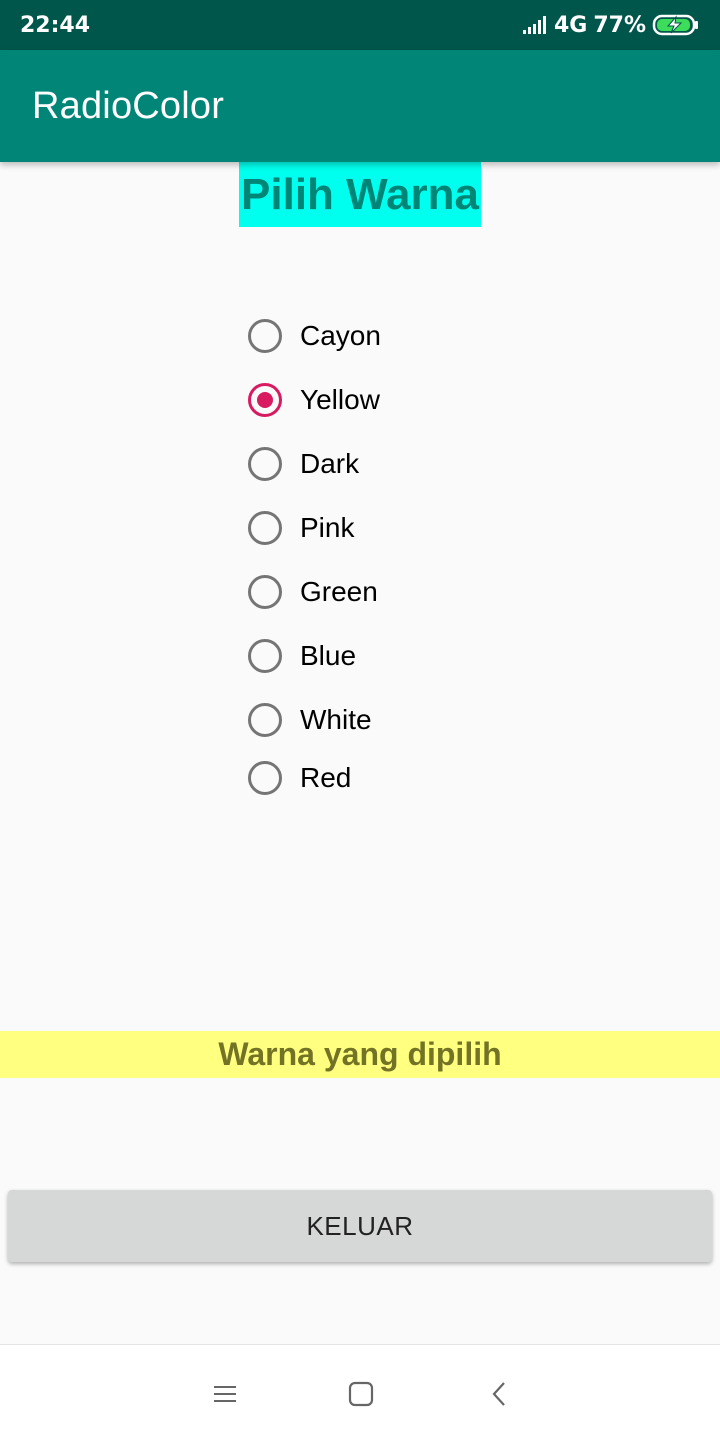  I want to click on status-bar: 22:44 4G 77%, so click(360, 25).